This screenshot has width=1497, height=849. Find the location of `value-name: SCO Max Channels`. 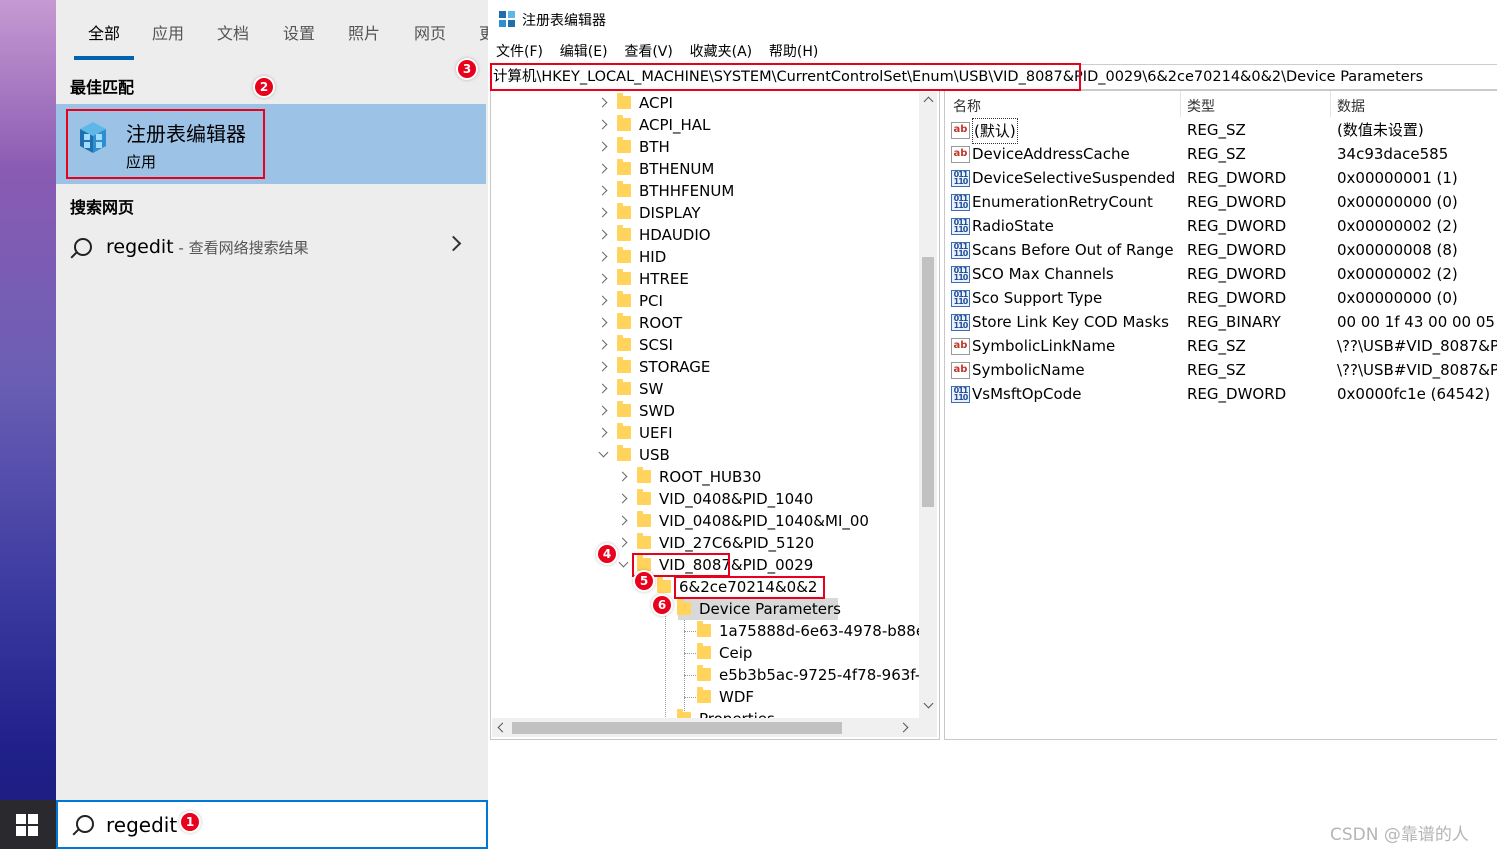

value-name: SCO Max Channels is located at coordinates (1043, 274).